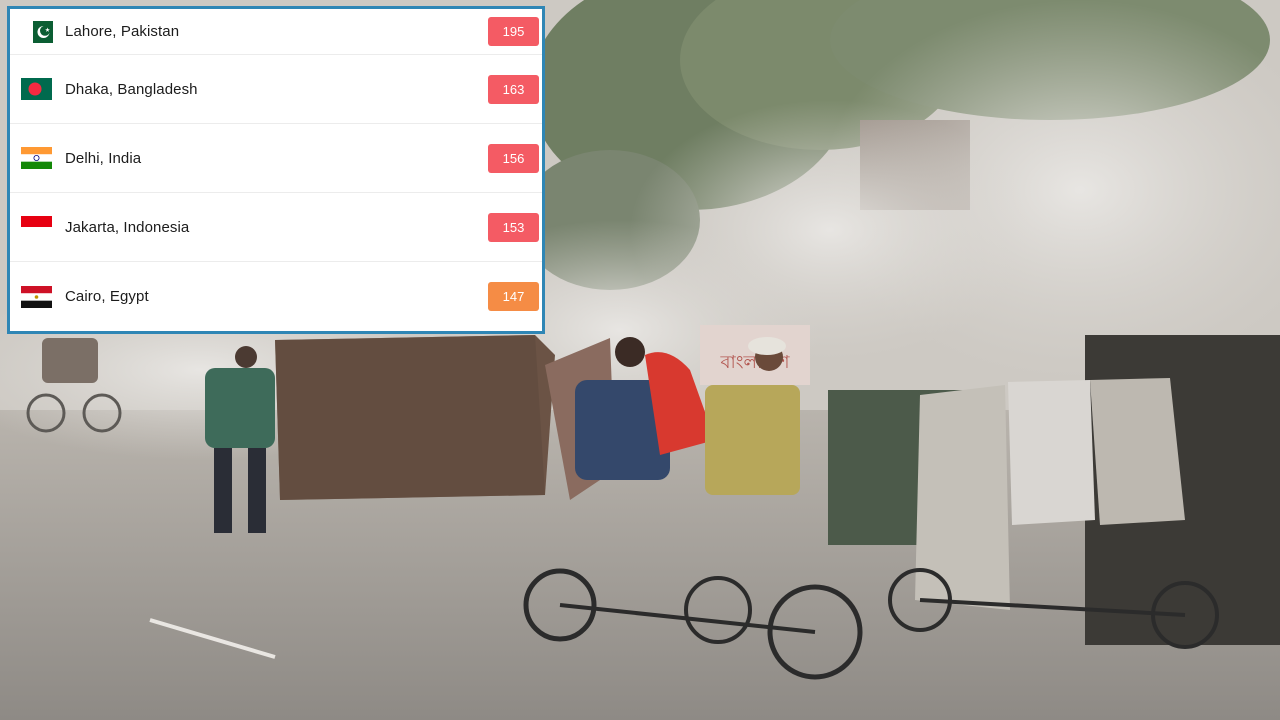 The height and width of the screenshot is (720, 1280). What do you see at coordinates (36, 296) in the screenshot?
I see `egypt-flag-icon` at bounding box center [36, 296].